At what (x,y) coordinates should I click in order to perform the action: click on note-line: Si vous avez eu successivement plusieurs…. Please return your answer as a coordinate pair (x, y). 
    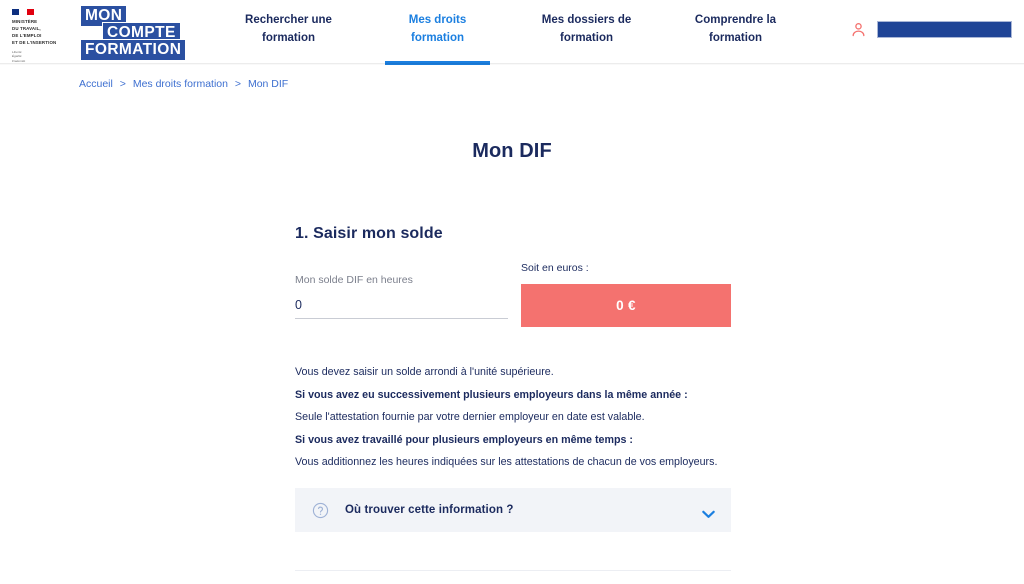
    Looking at the image, I should click on (491, 394).